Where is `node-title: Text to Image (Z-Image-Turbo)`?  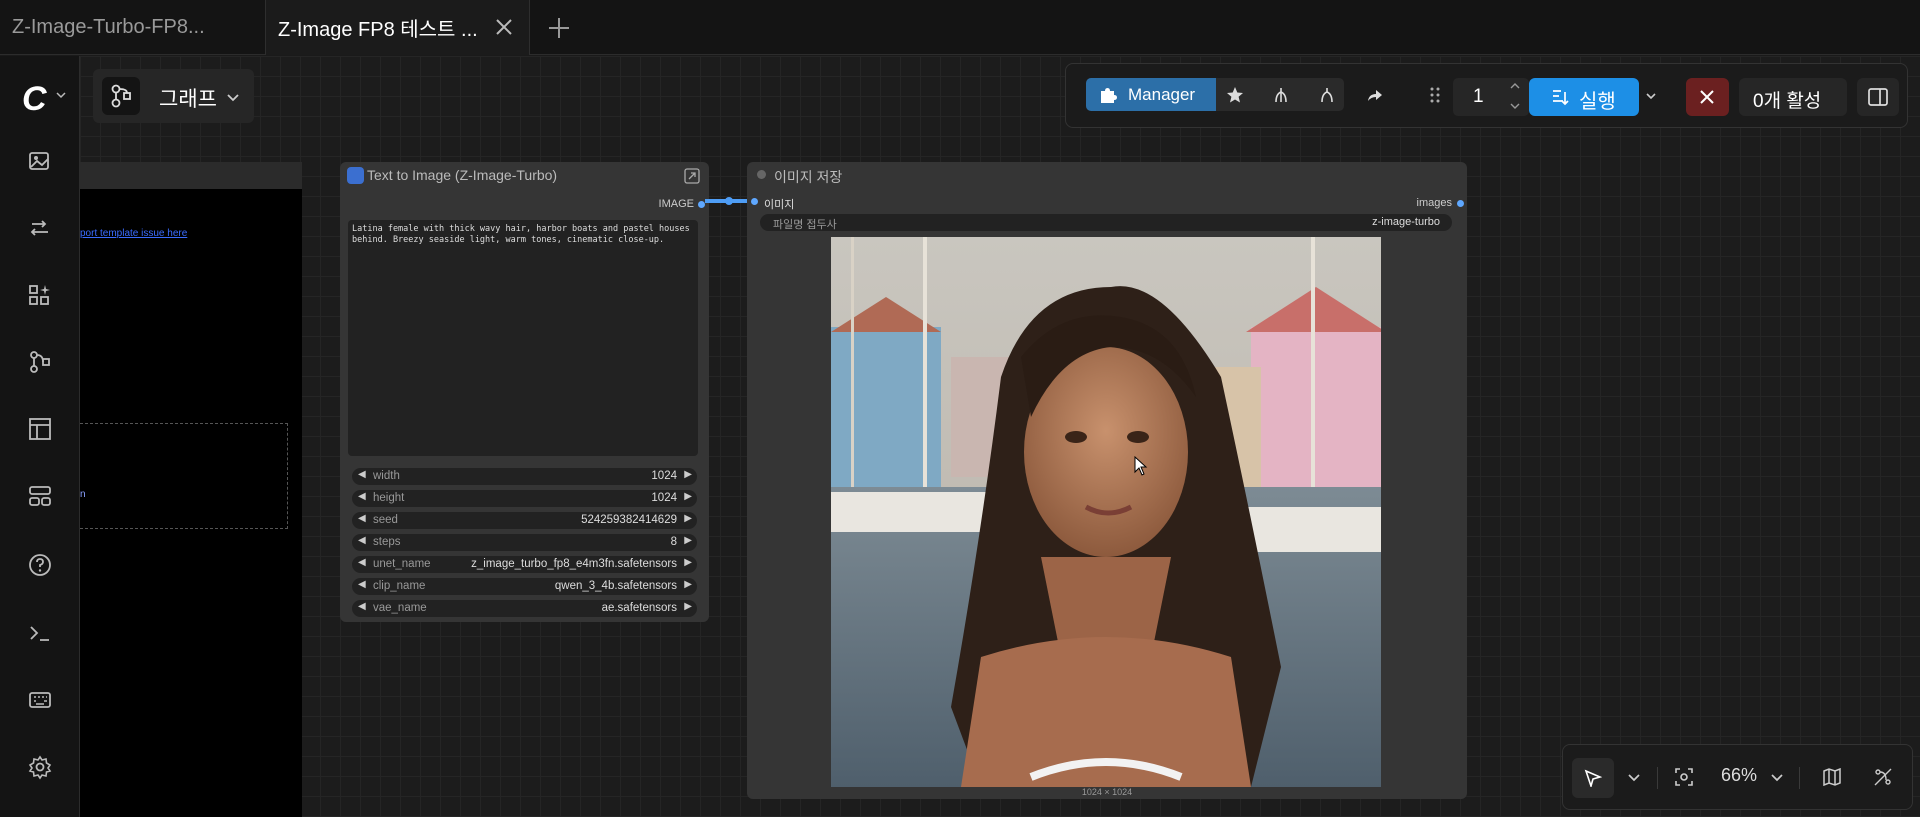
node-title: Text to Image (Z-Image-Turbo) is located at coordinates (462, 175).